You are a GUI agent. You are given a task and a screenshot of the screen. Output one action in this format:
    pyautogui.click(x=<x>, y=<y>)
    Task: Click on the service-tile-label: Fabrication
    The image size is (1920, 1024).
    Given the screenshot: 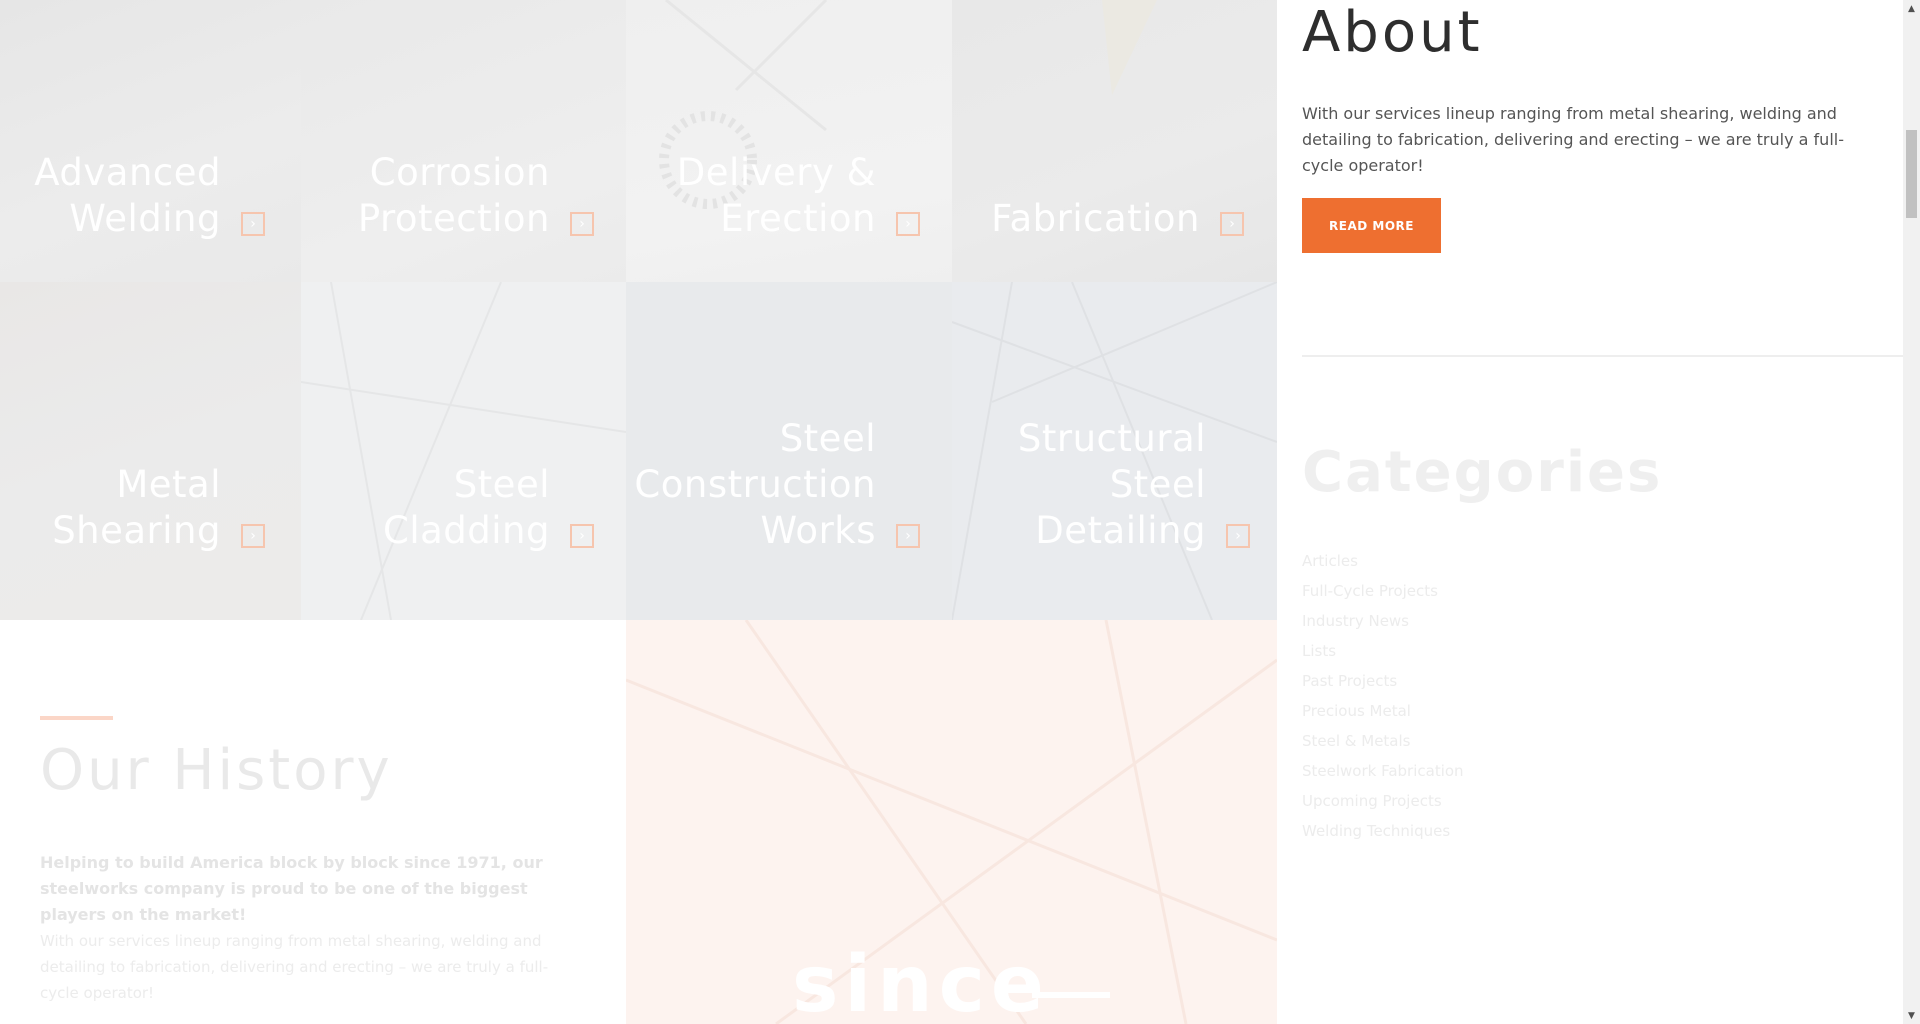 What is the action you would take?
    pyautogui.click(x=1095, y=218)
    